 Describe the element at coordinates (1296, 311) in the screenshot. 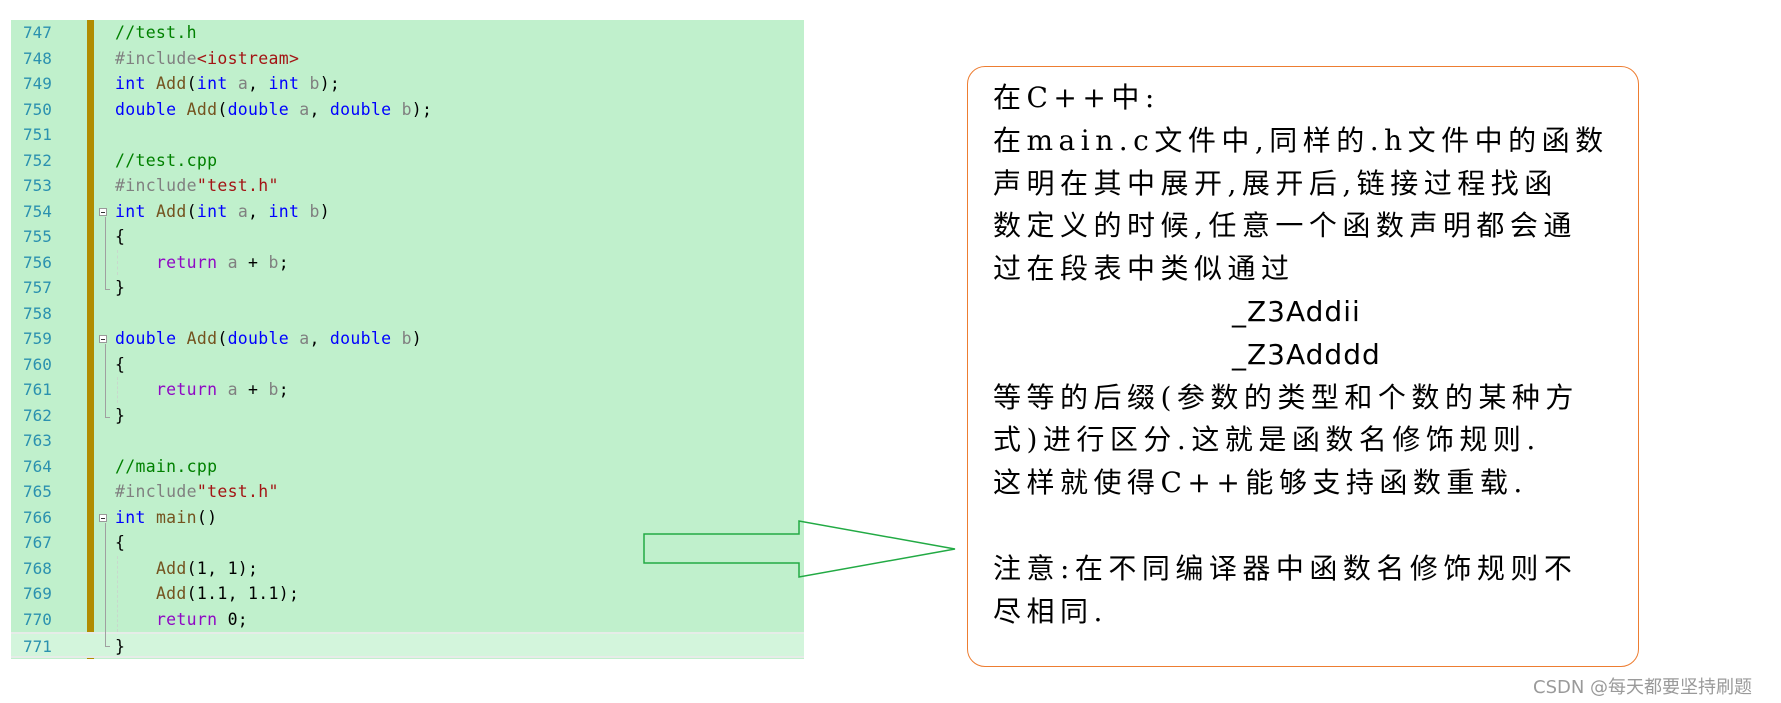

I see `mangled-name: _Z3Addii` at that location.